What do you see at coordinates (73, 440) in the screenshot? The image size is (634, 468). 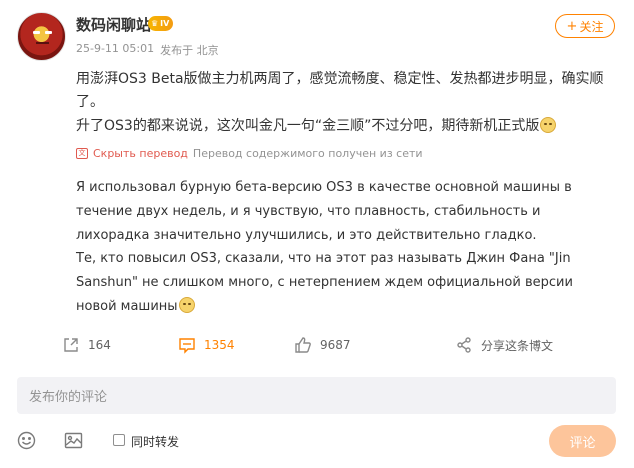 I see `image-upload-icon` at bounding box center [73, 440].